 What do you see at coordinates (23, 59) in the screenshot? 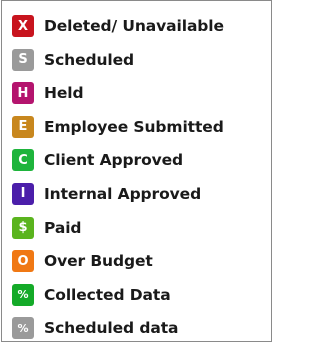
I see `s-badge-icon: S` at bounding box center [23, 59].